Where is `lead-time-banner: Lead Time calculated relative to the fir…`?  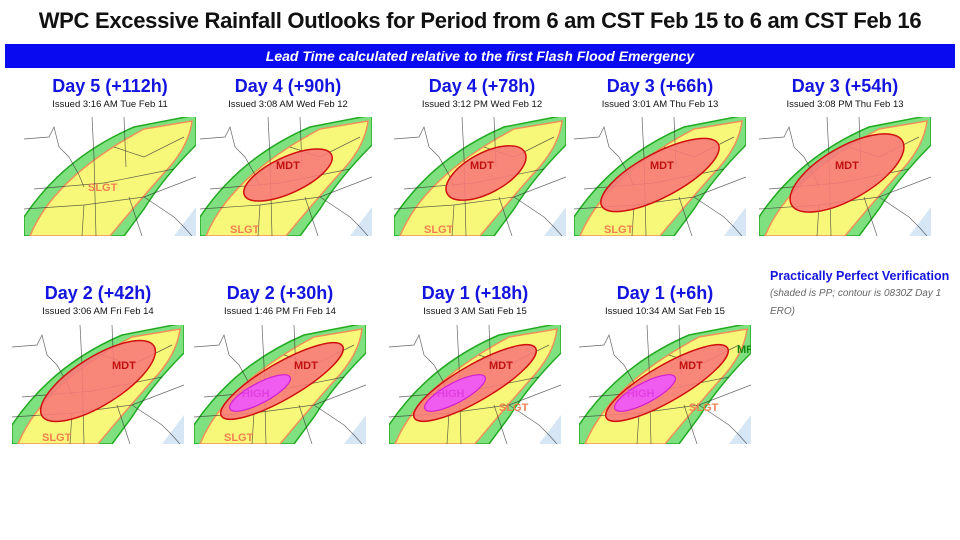 lead-time-banner: Lead Time calculated relative to the fir… is located at coordinates (480, 56).